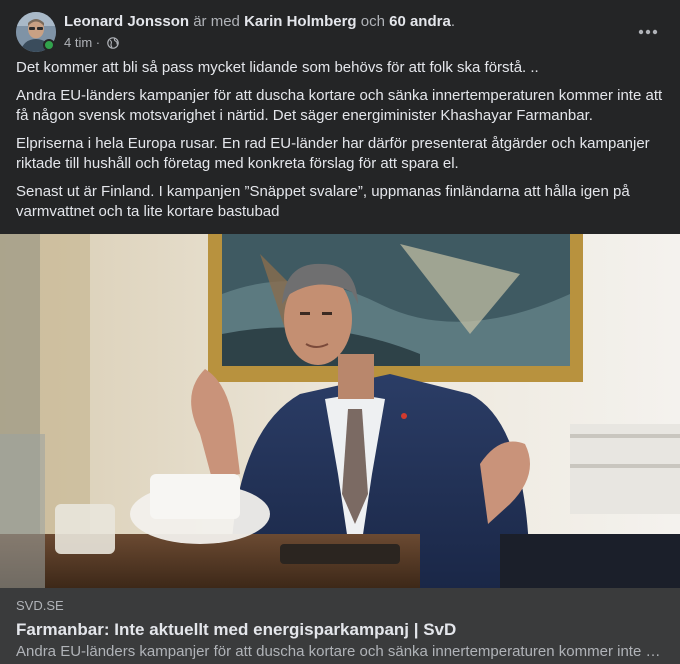  I want to click on online-status-dot, so click(49, 45).